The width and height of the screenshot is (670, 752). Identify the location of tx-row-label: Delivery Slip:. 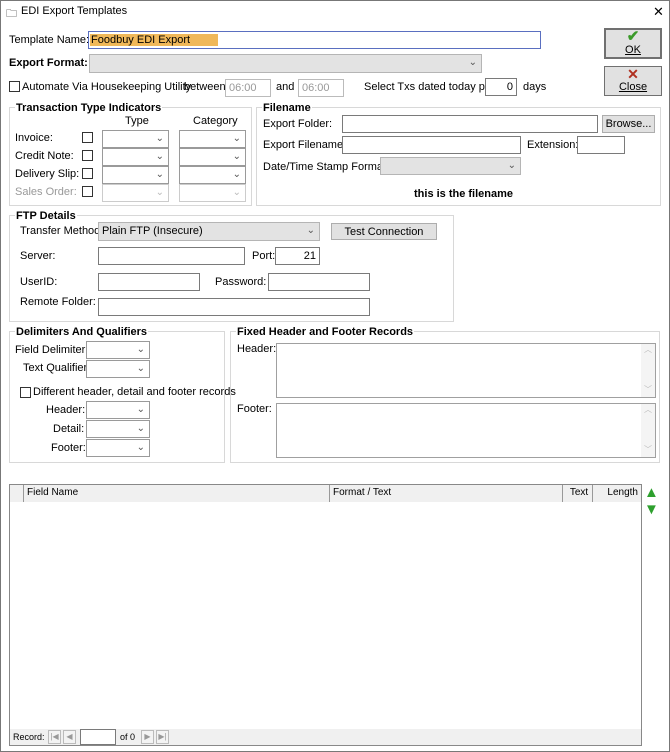
(47, 174).